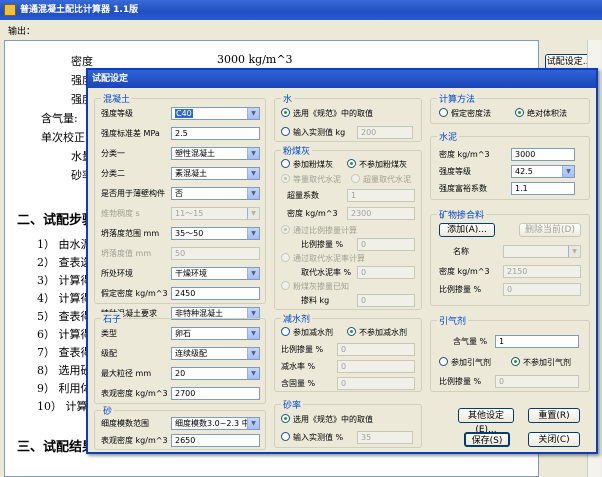  Describe the element at coordinates (298, 366) in the screenshot. I see `reducer-rate-label: 减水率 %` at that location.